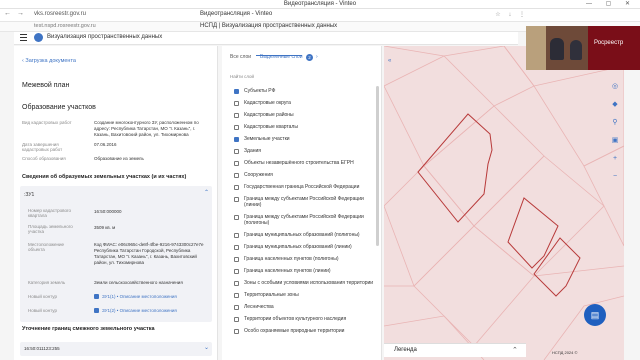  What do you see at coordinates (29, 195) in the screenshot?
I see `parcel-id: :ЗУ1` at bounding box center [29, 195].